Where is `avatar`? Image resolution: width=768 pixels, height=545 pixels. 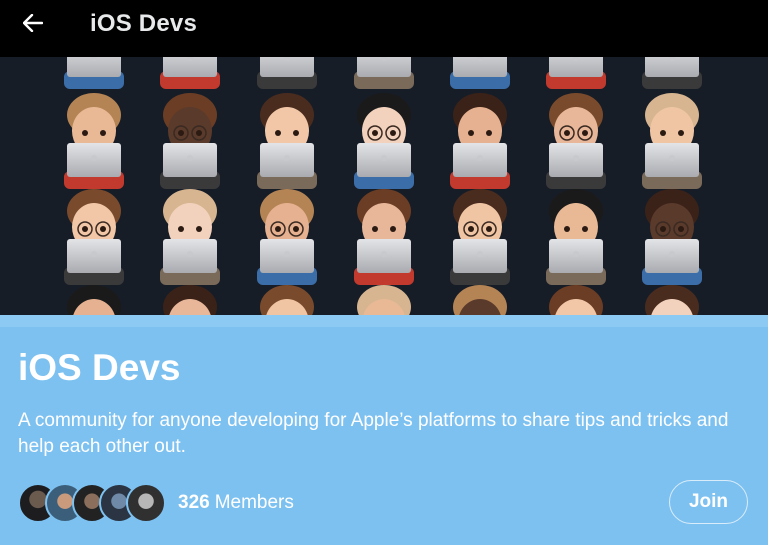 avatar is located at coordinates (146, 503).